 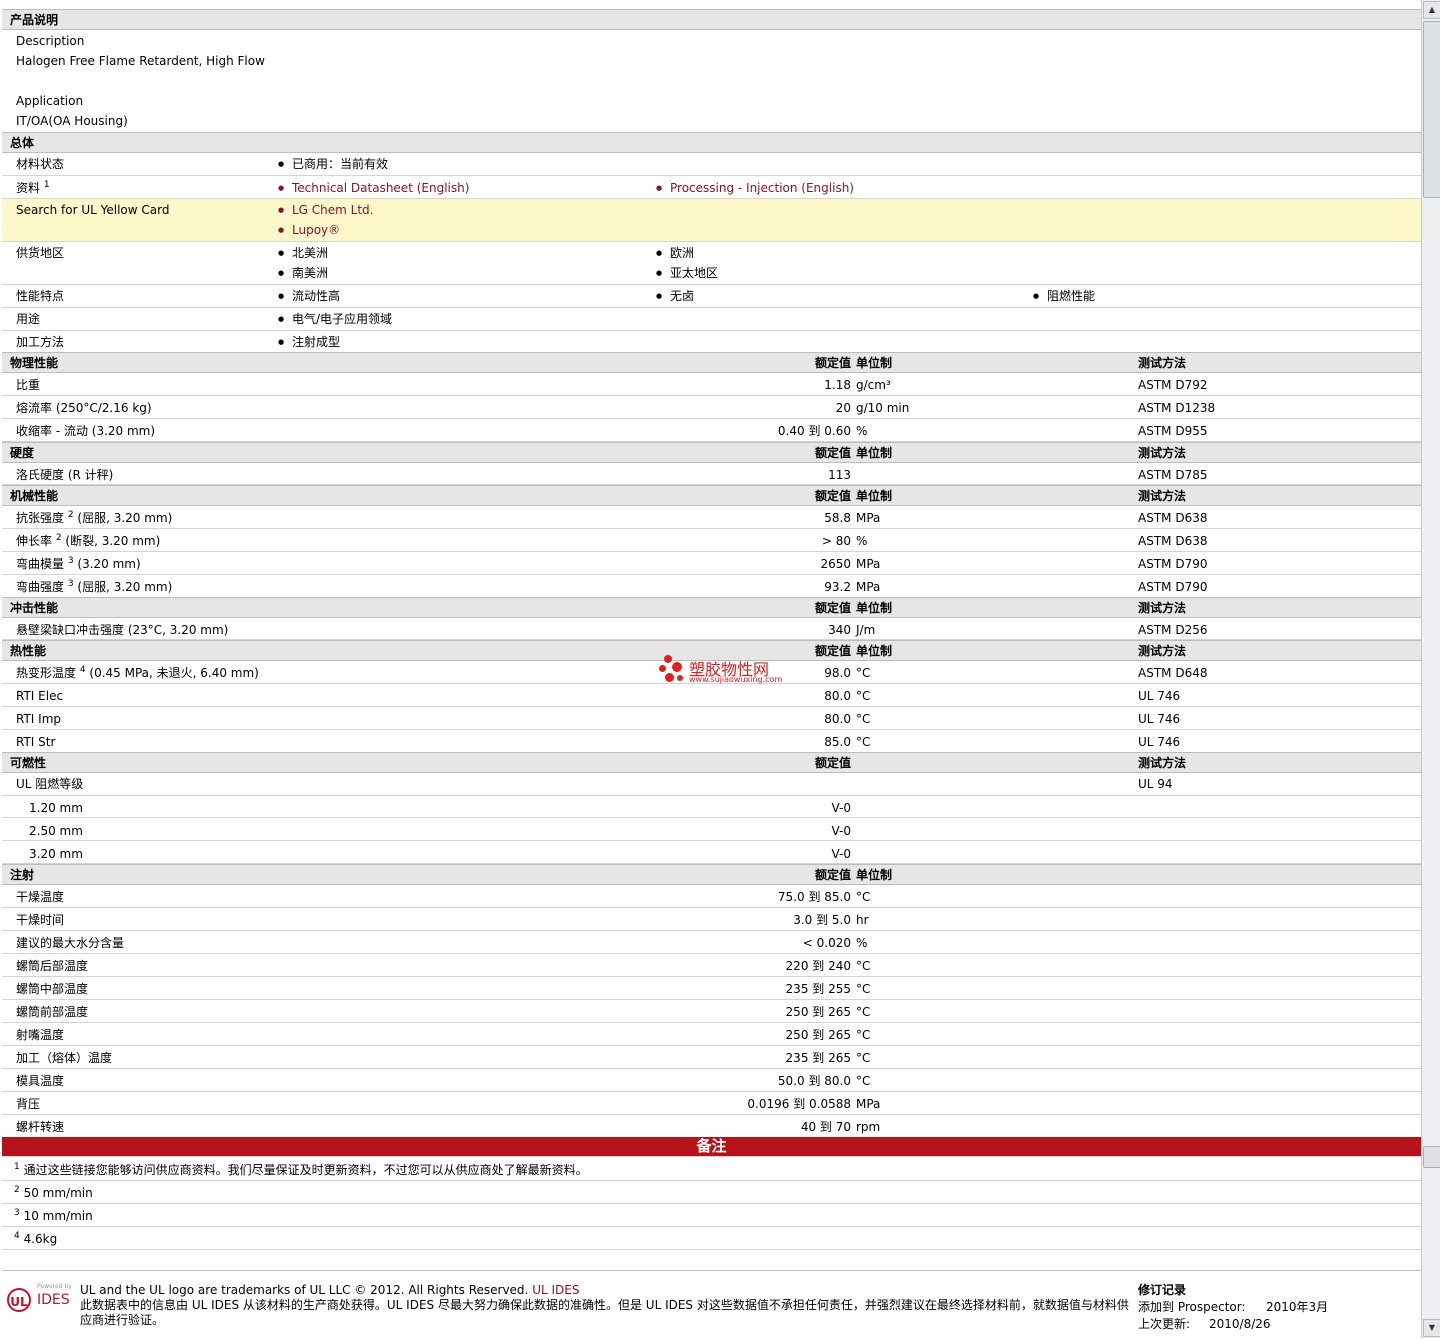 I want to click on row-value: 220 到 240, so click(x=818, y=966).